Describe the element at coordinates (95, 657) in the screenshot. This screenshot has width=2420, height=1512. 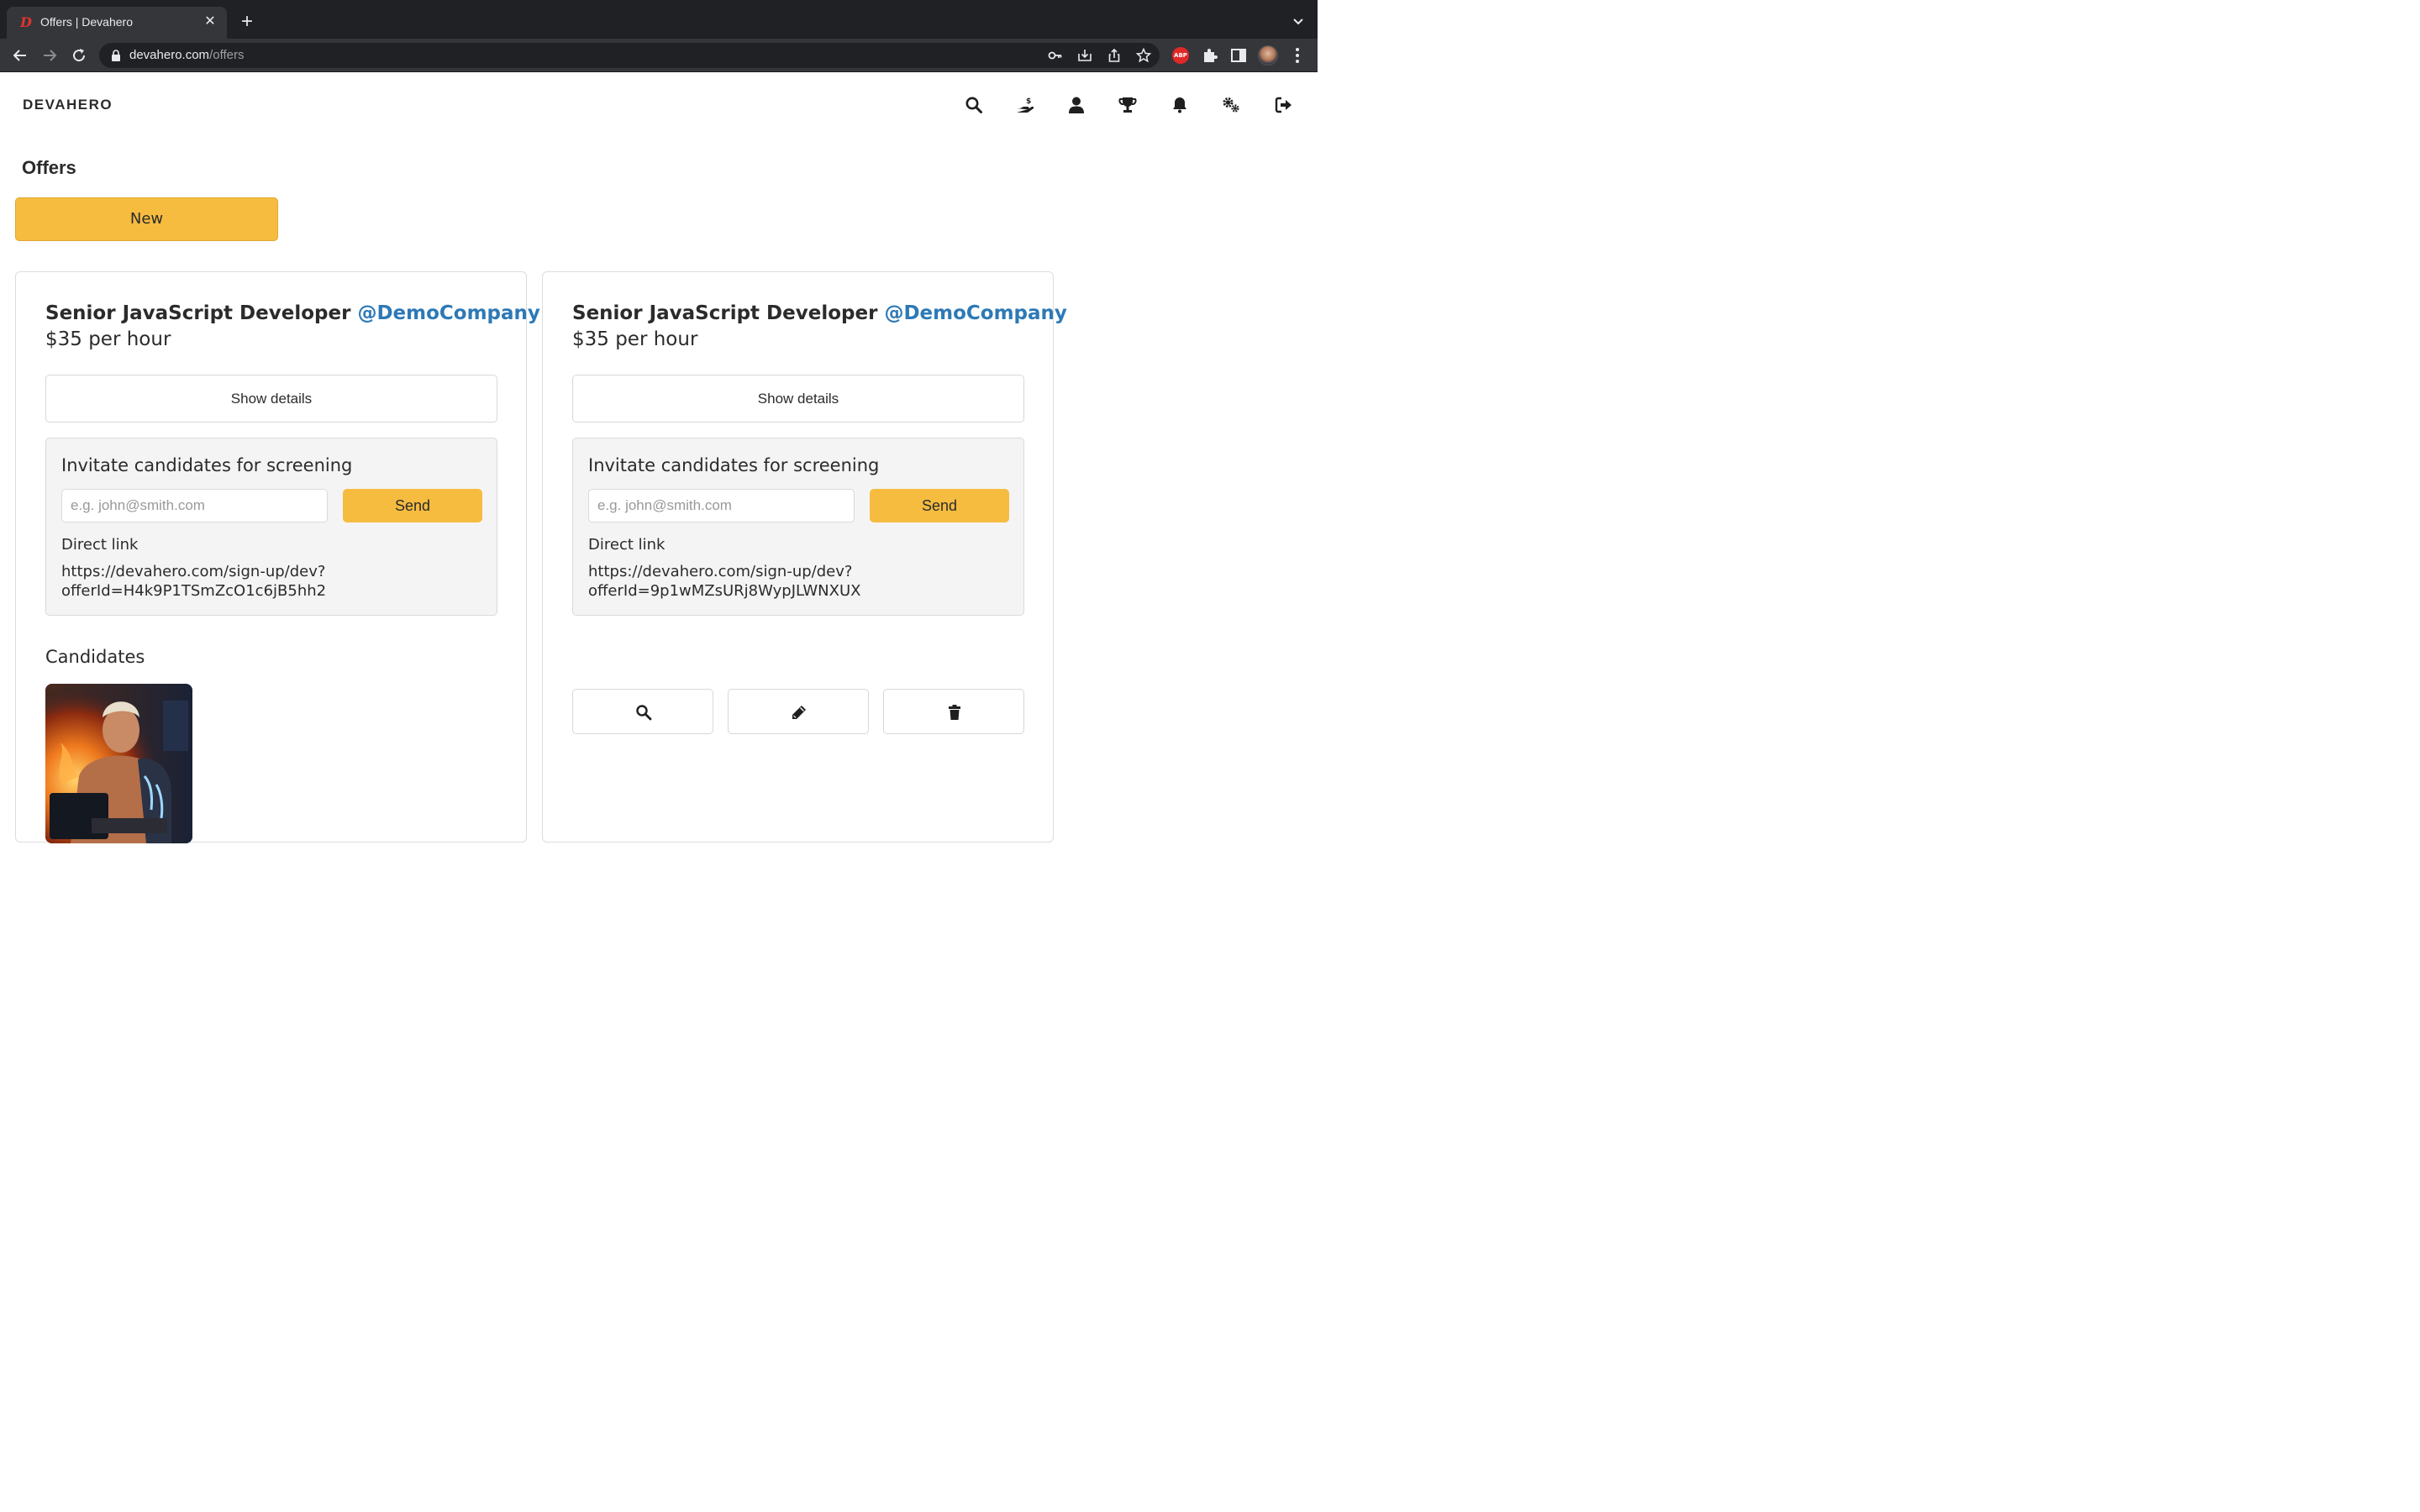
I see `candidates-heading: Candidates` at that location.